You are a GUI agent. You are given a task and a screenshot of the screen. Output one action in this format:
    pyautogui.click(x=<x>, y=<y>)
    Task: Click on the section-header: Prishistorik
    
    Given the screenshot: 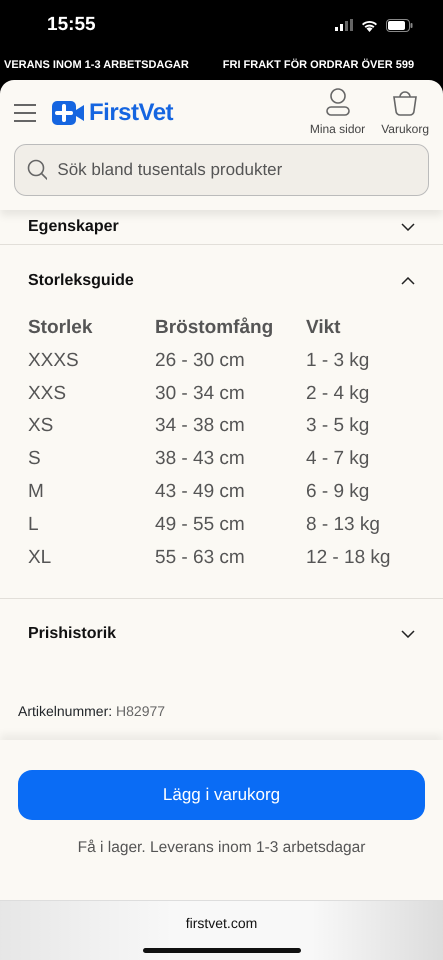 What is the action you would take?
    pyautogui.click(x=221, y=634)
    